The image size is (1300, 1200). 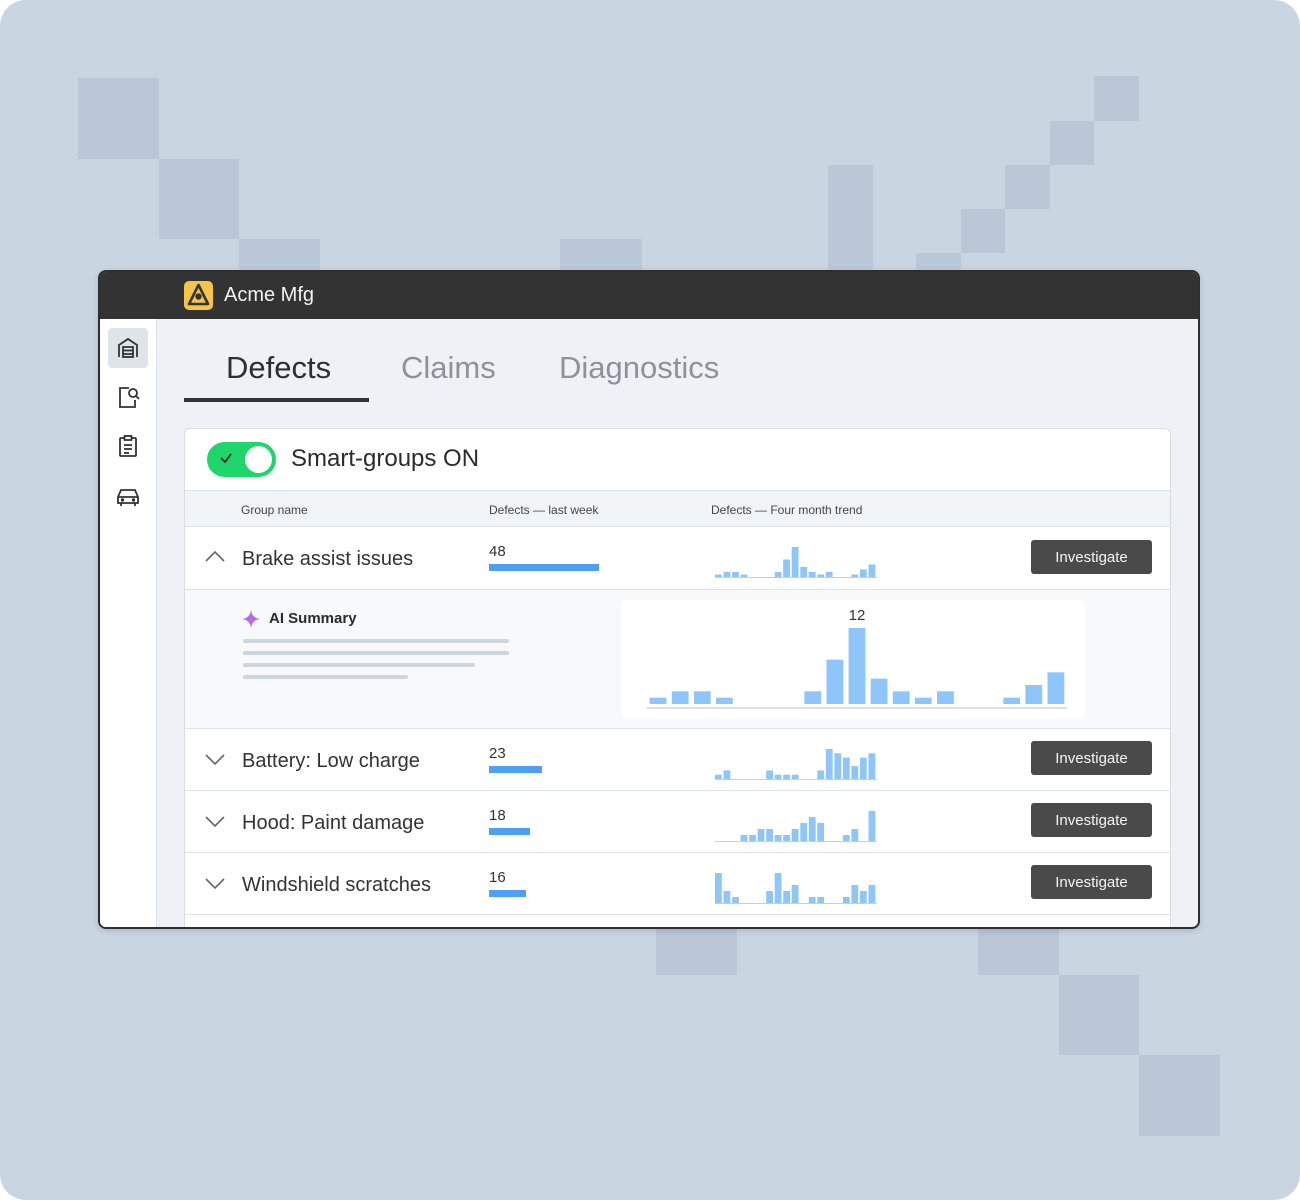 I want to click on car-icon, so click(x=128, y=497).